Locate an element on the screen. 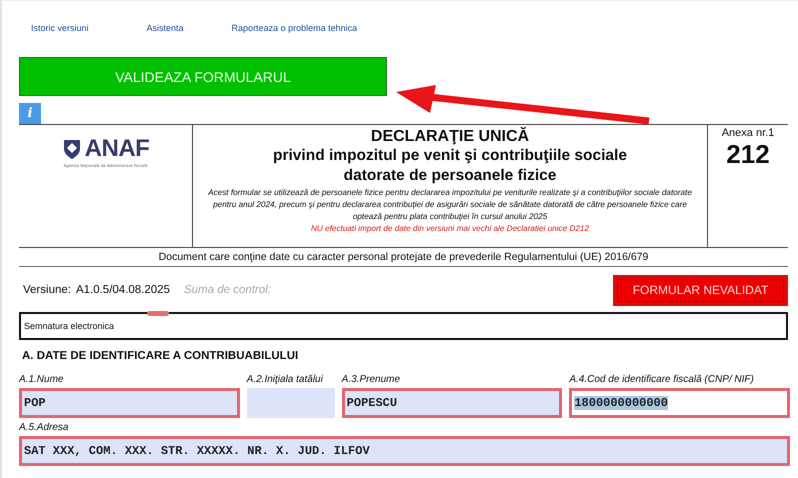  field-label: A.4.Cod de identificare fiscală (CNP/ NIF) is located at coordinates (662, 380).